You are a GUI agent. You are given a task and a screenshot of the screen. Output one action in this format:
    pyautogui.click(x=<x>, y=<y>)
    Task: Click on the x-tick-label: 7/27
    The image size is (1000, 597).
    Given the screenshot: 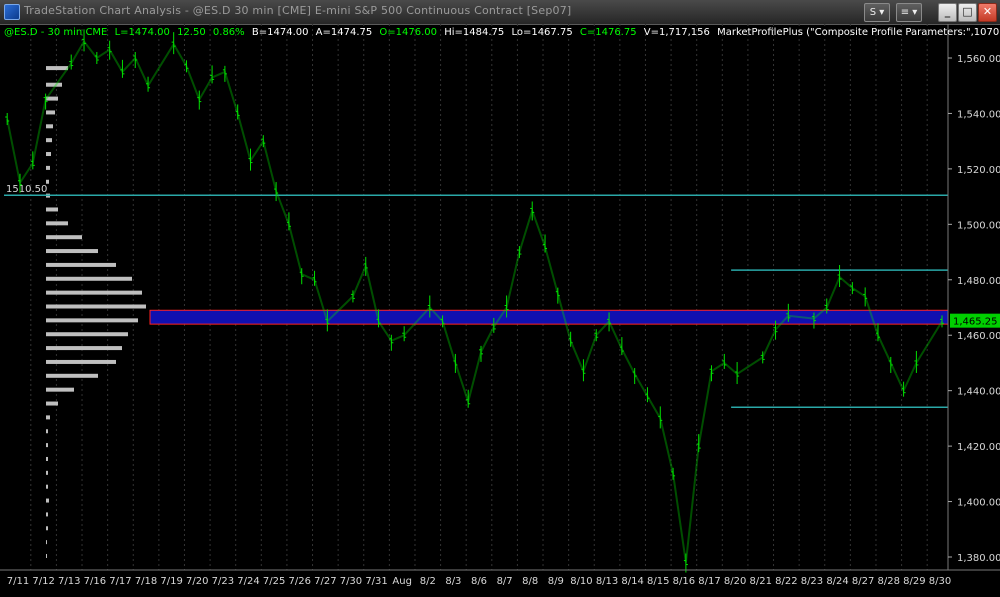 What is the action you would take?
    pyautogui.click(x=325, y=581)
    